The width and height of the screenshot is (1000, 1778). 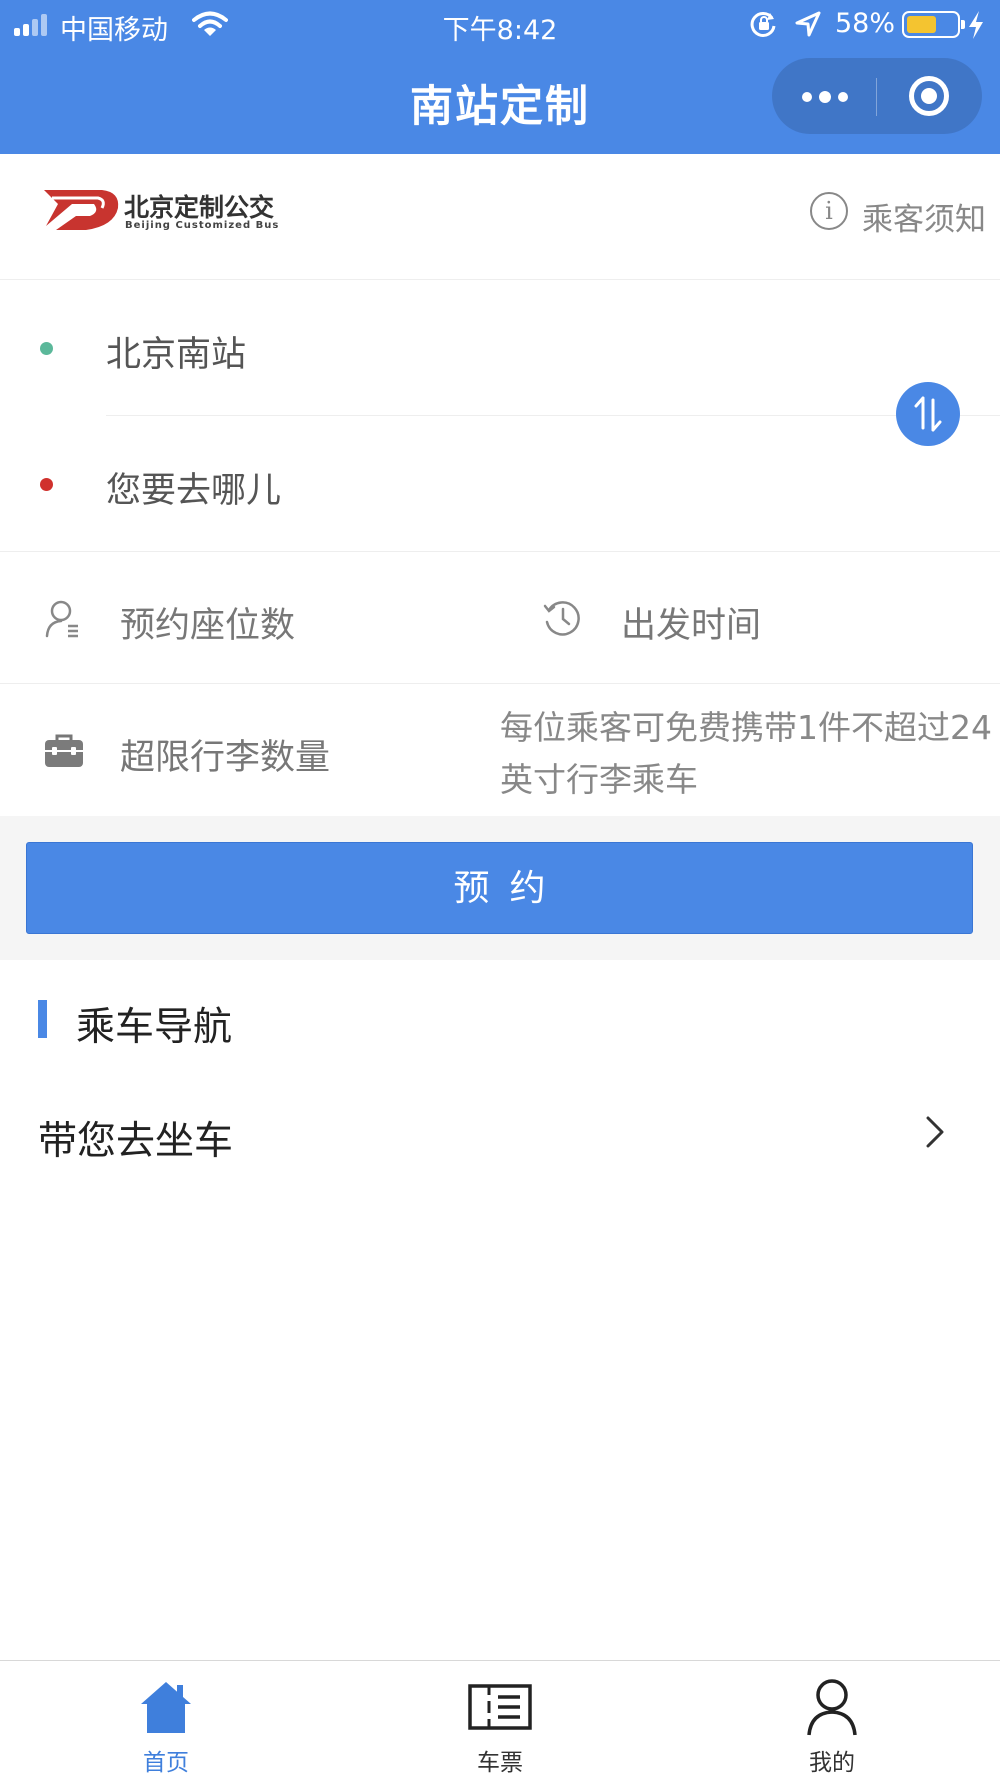 What do you see at coordinates (763, 24) in the screenshot?
I see `rotation-lock-icon` at bounding box center [763, 24].